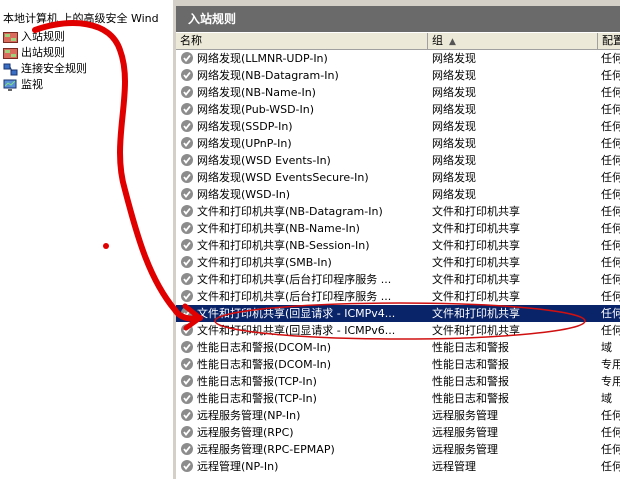 This screenshot has height=479, width=620. Describe the element at coordinates (454, 466) in the screenshot. I see `rule-group-cell: 远程管理` at that location.